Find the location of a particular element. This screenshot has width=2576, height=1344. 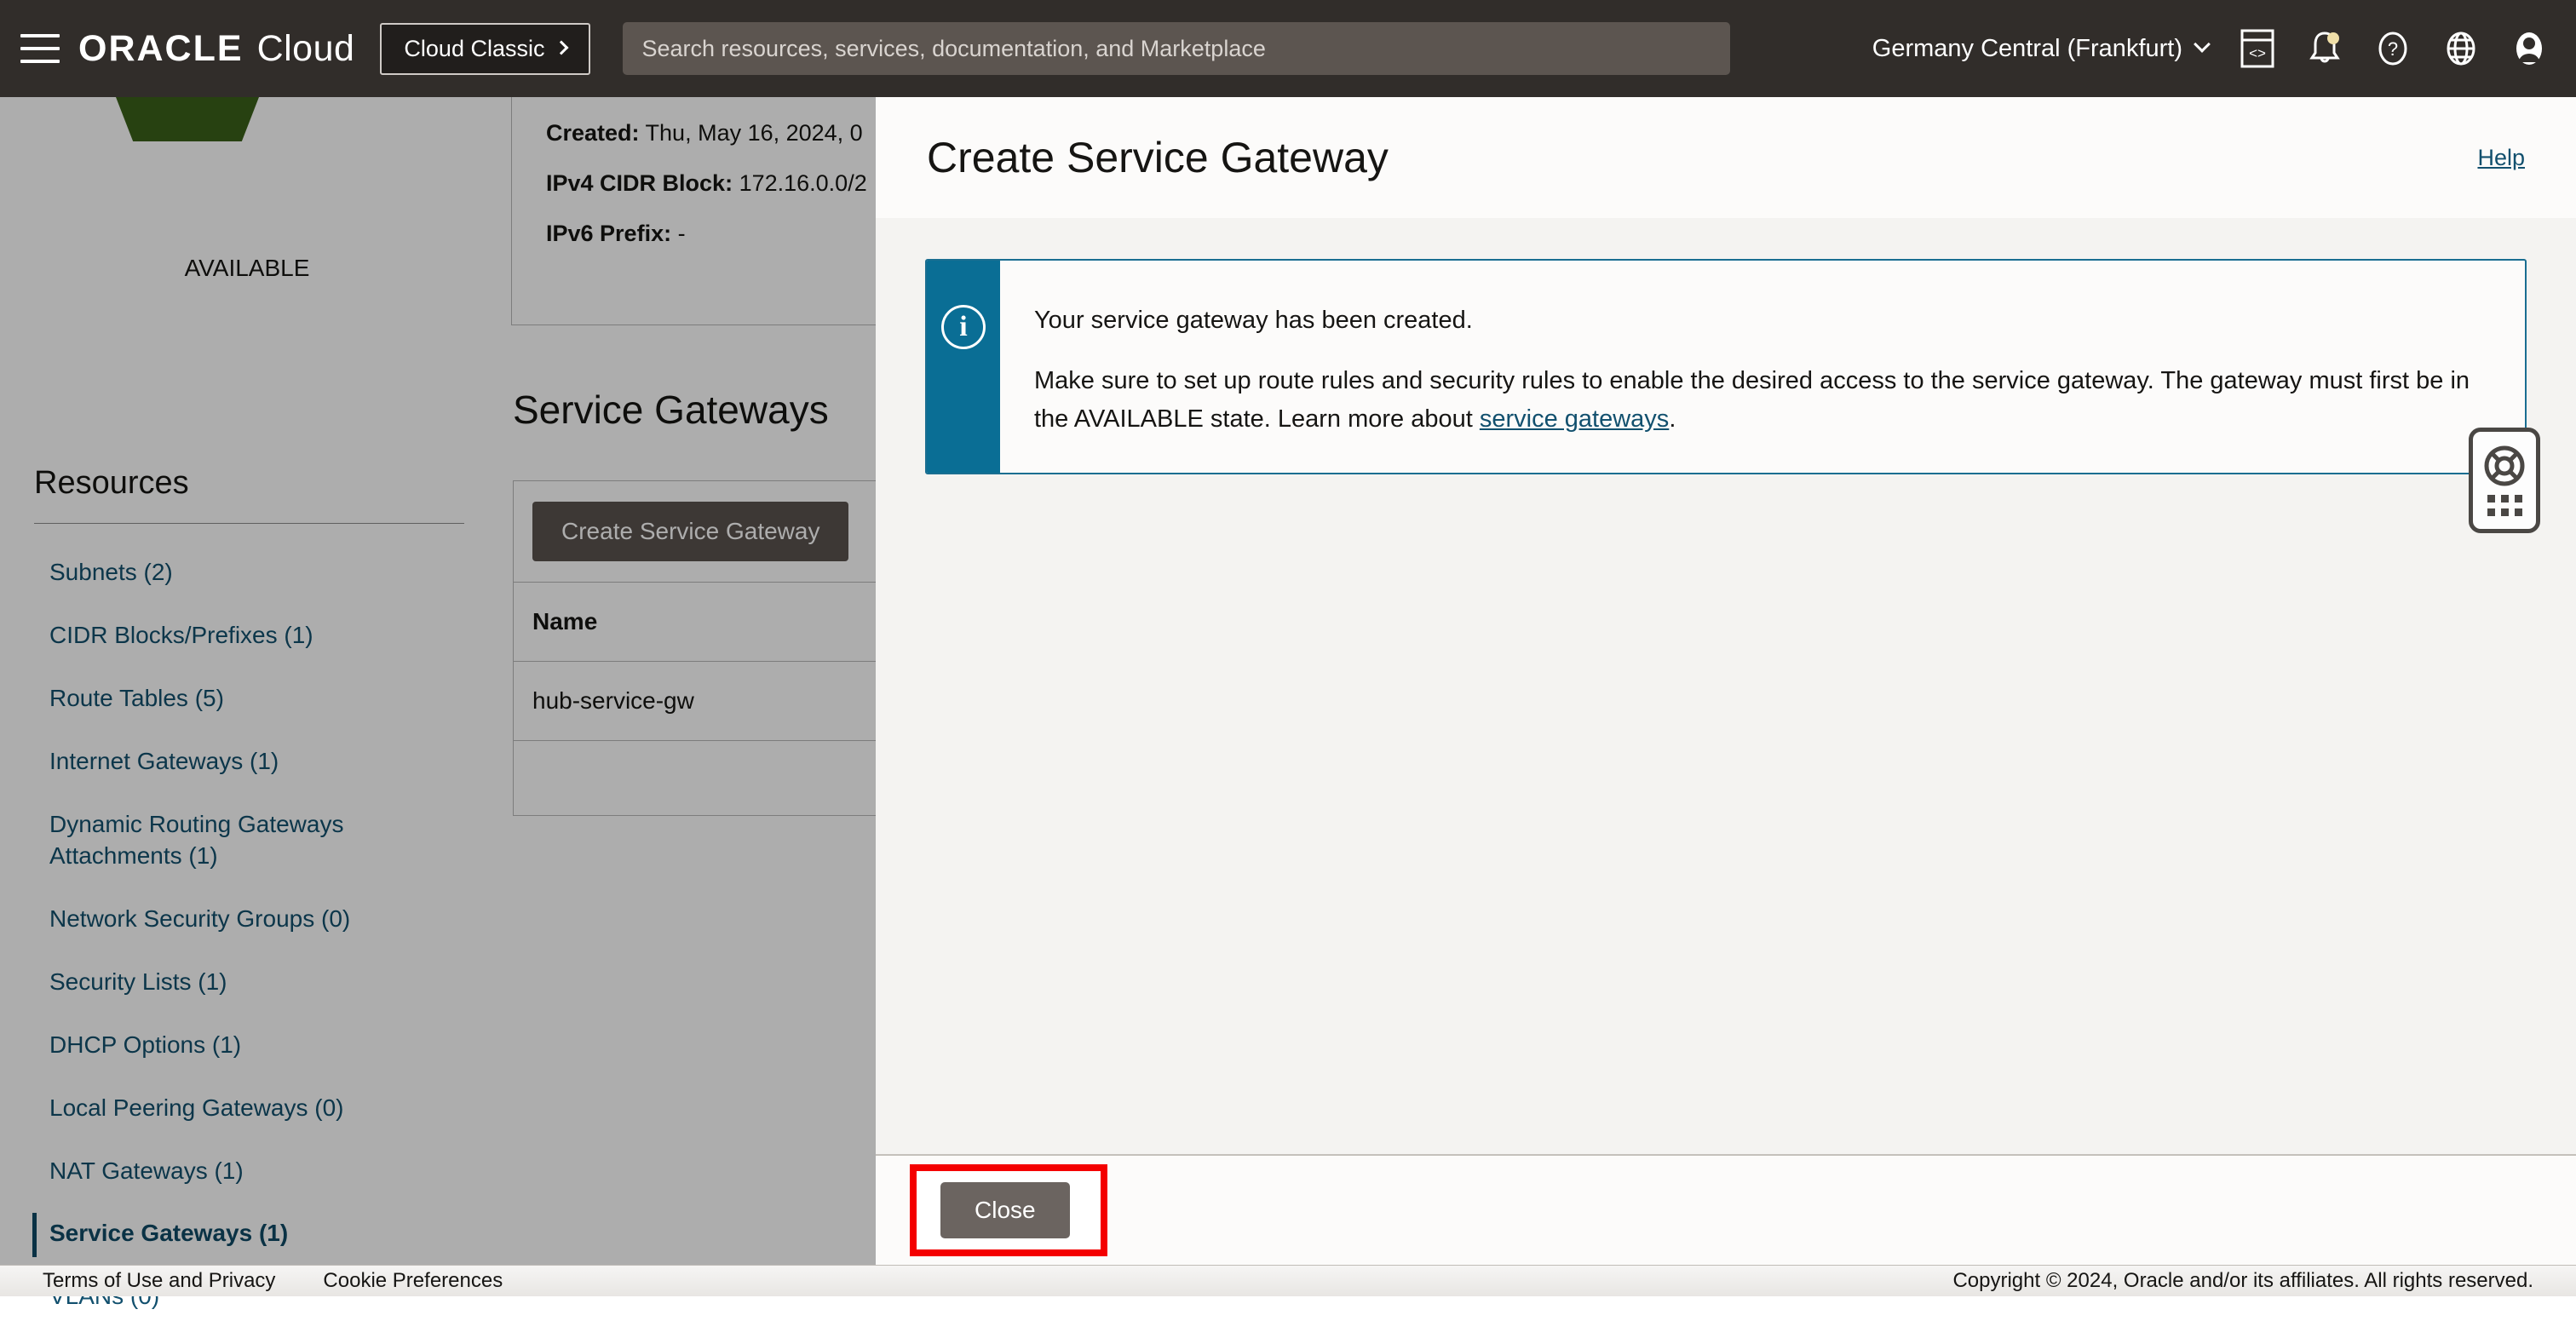

info-banner-line-2-after: . is located at coordinates (1673, 419).